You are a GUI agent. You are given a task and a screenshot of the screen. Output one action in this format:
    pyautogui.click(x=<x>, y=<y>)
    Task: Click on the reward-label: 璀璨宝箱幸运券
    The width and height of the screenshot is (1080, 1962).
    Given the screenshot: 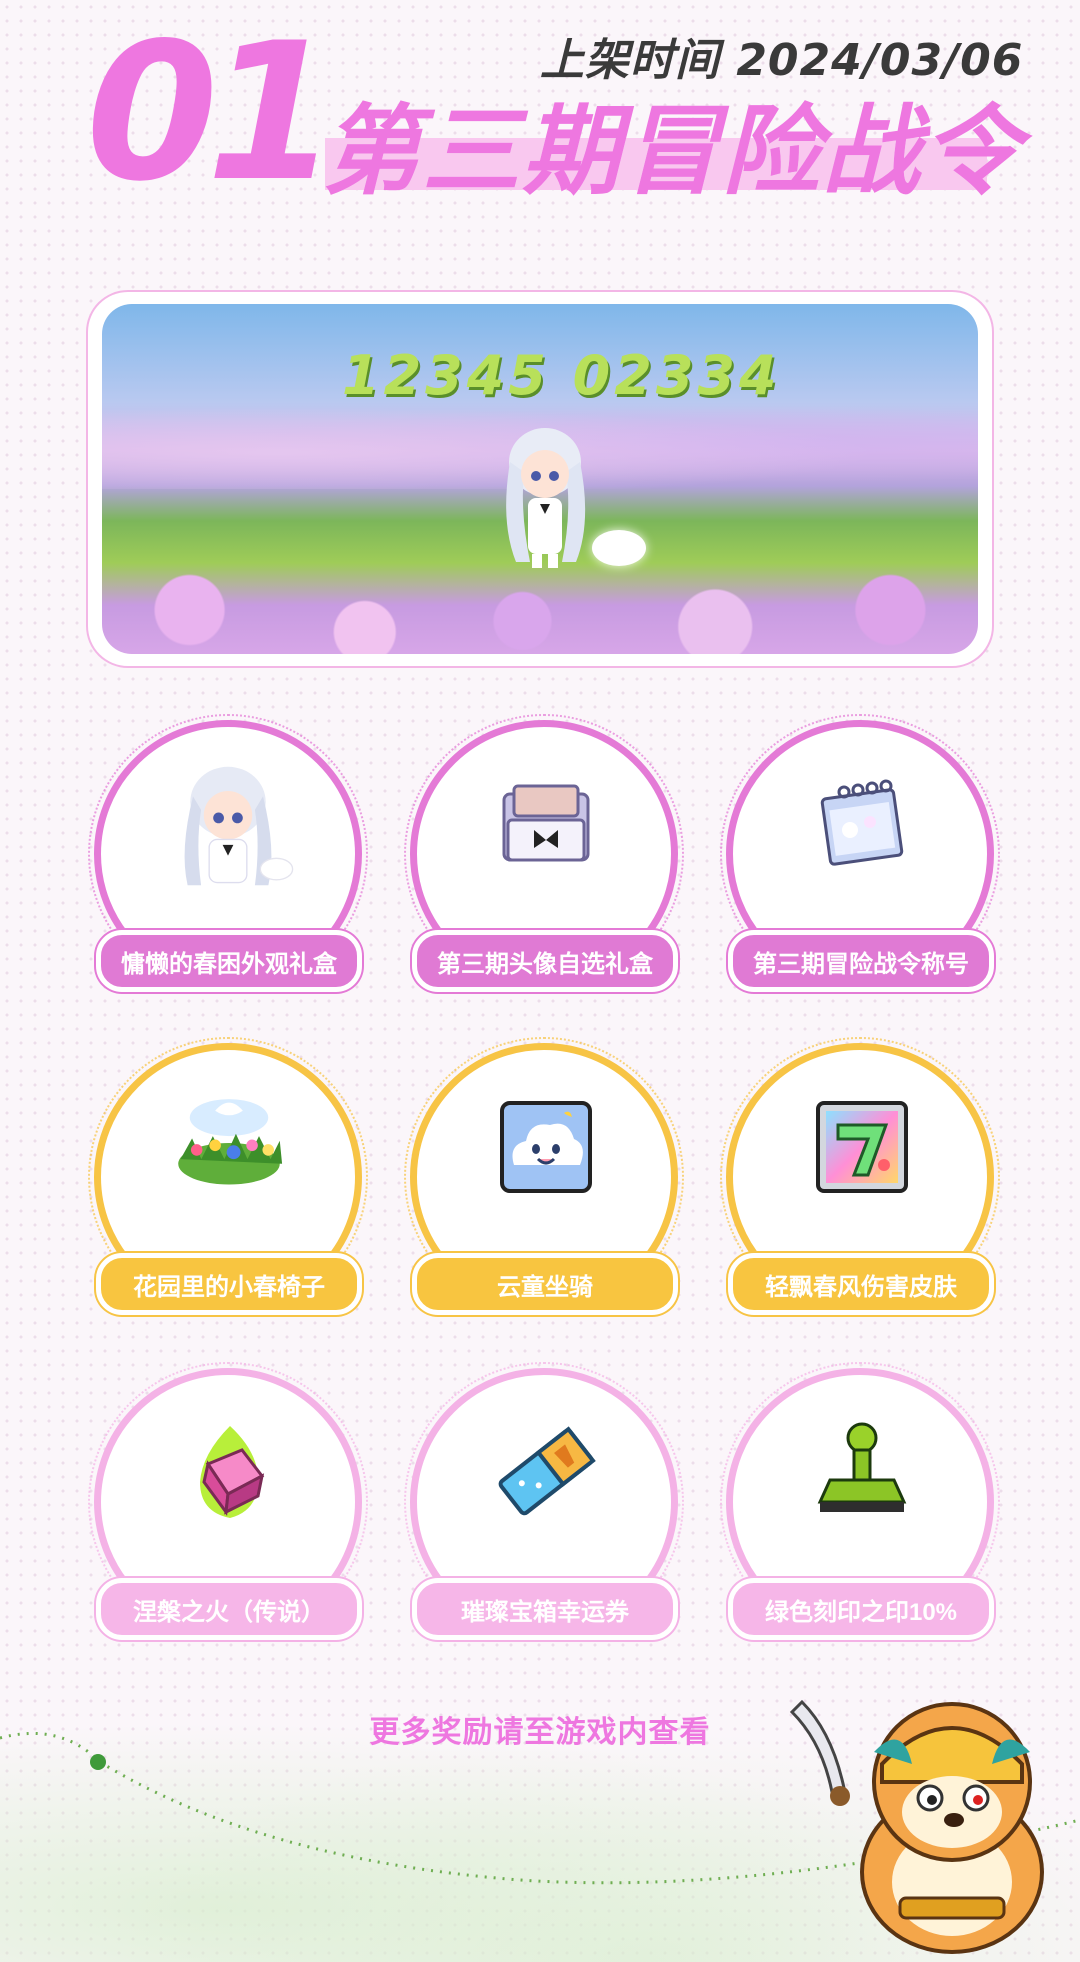 What is the action you would take?
    pyautogui.click(x=545, y=1609)
    